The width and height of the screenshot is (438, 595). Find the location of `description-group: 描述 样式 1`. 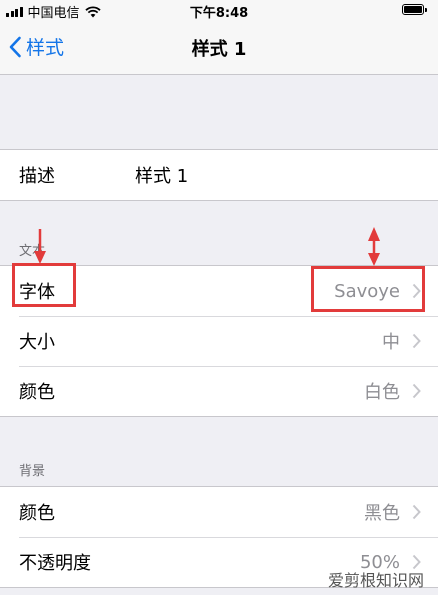

description-group: 描述 样式 1 is located at coordinates (219, 175).